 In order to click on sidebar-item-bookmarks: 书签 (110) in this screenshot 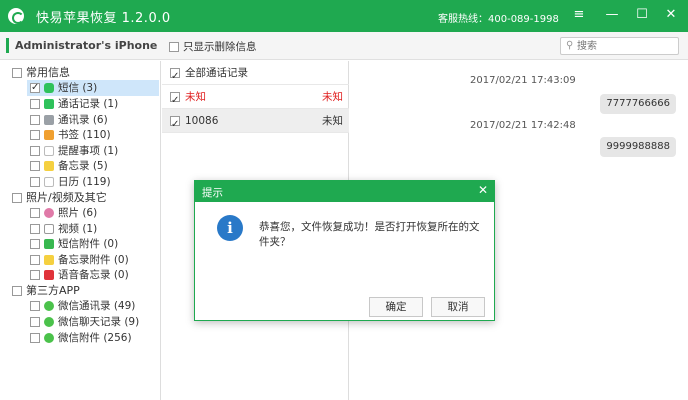, I will do `click(95, 135)`.